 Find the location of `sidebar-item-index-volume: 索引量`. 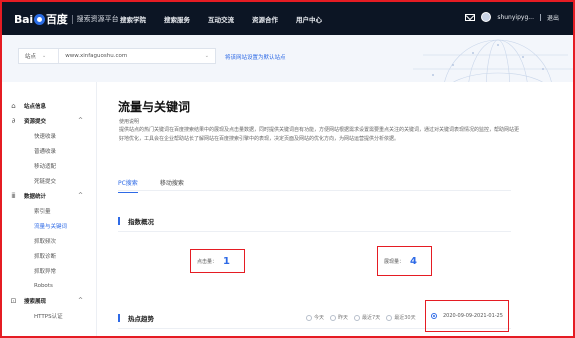

sidebar-item-index-volume: 索引量 is located at coordinates (49, 210).